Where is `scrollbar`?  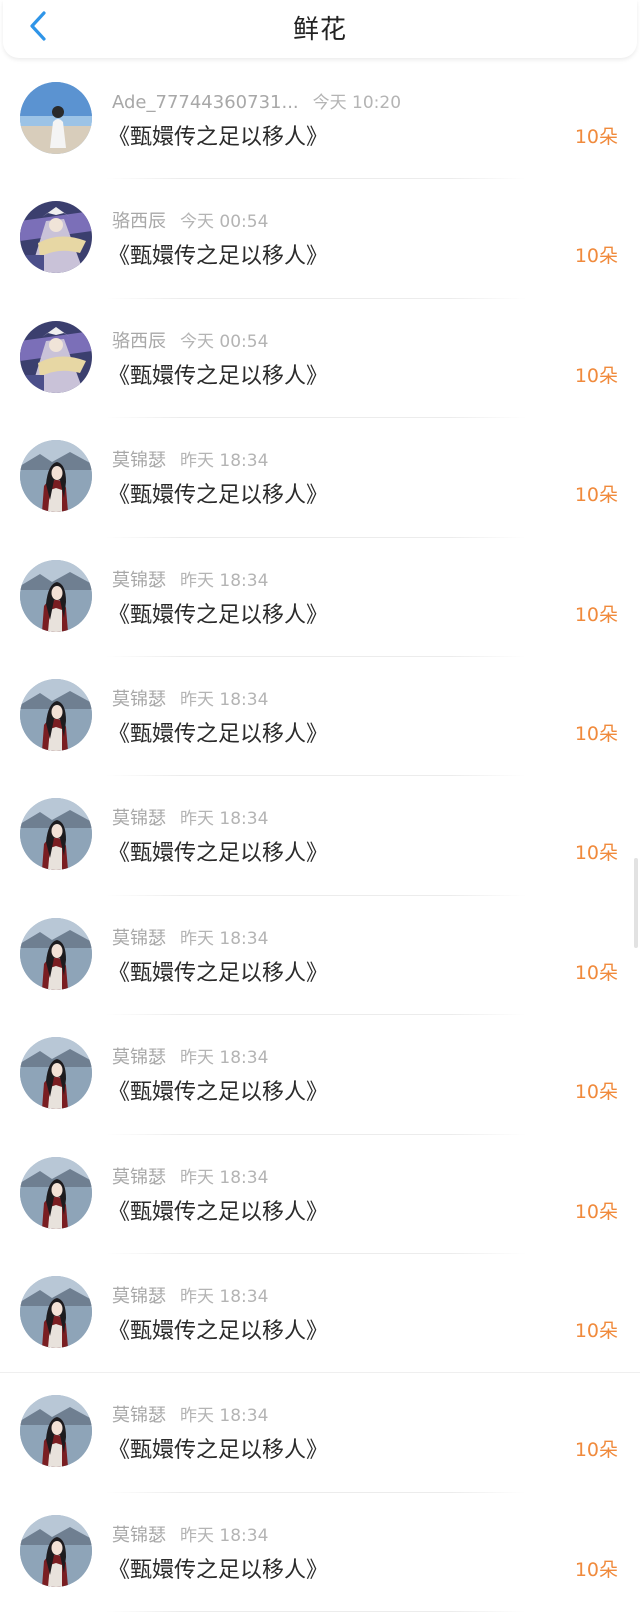 scrollbar is located at coordinates (636, 903).